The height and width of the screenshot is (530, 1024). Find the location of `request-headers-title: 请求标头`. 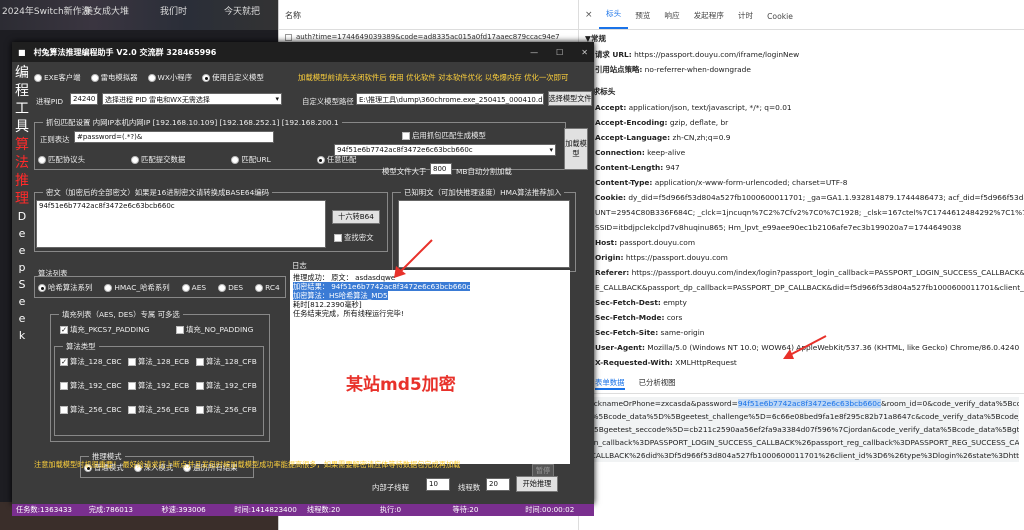

request-headers-title: 请求标头 is located at coordinates (801, 91).